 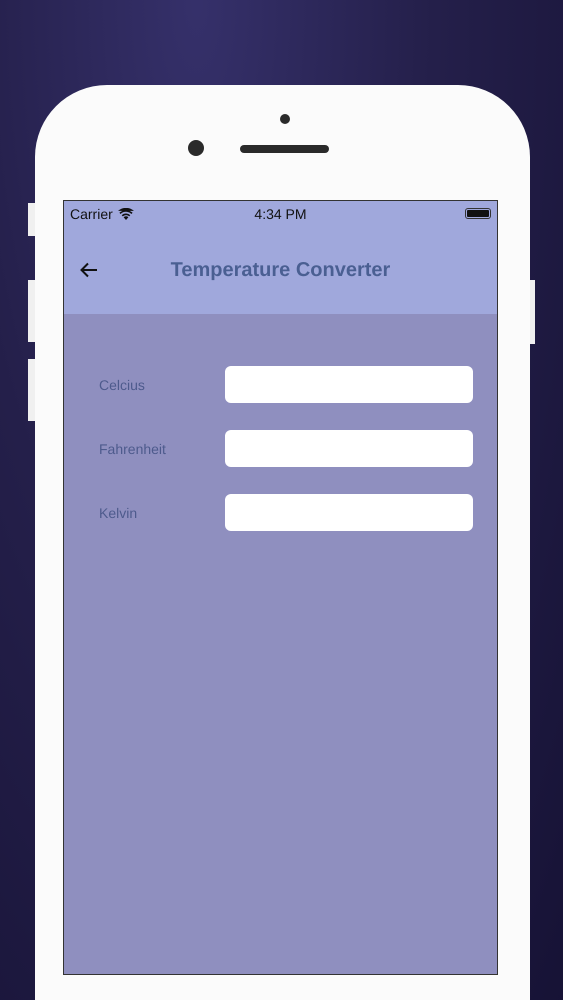 What do you see at coordinates (284, 149) in the screenshot?
I see `speaker-icon` at bounding box center [284, 149].